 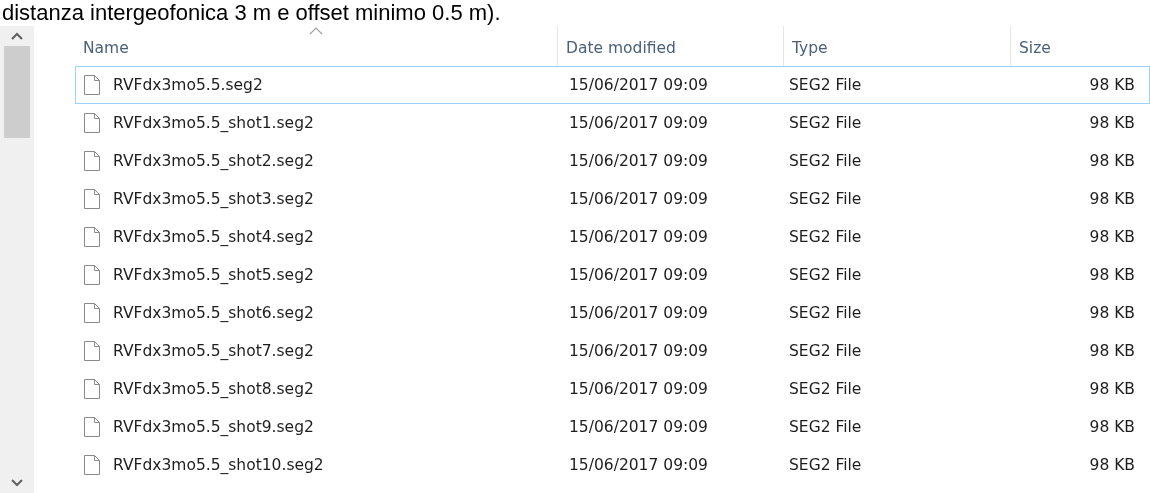 I want to click on column-header: Size, so click(x=1075, y=46).